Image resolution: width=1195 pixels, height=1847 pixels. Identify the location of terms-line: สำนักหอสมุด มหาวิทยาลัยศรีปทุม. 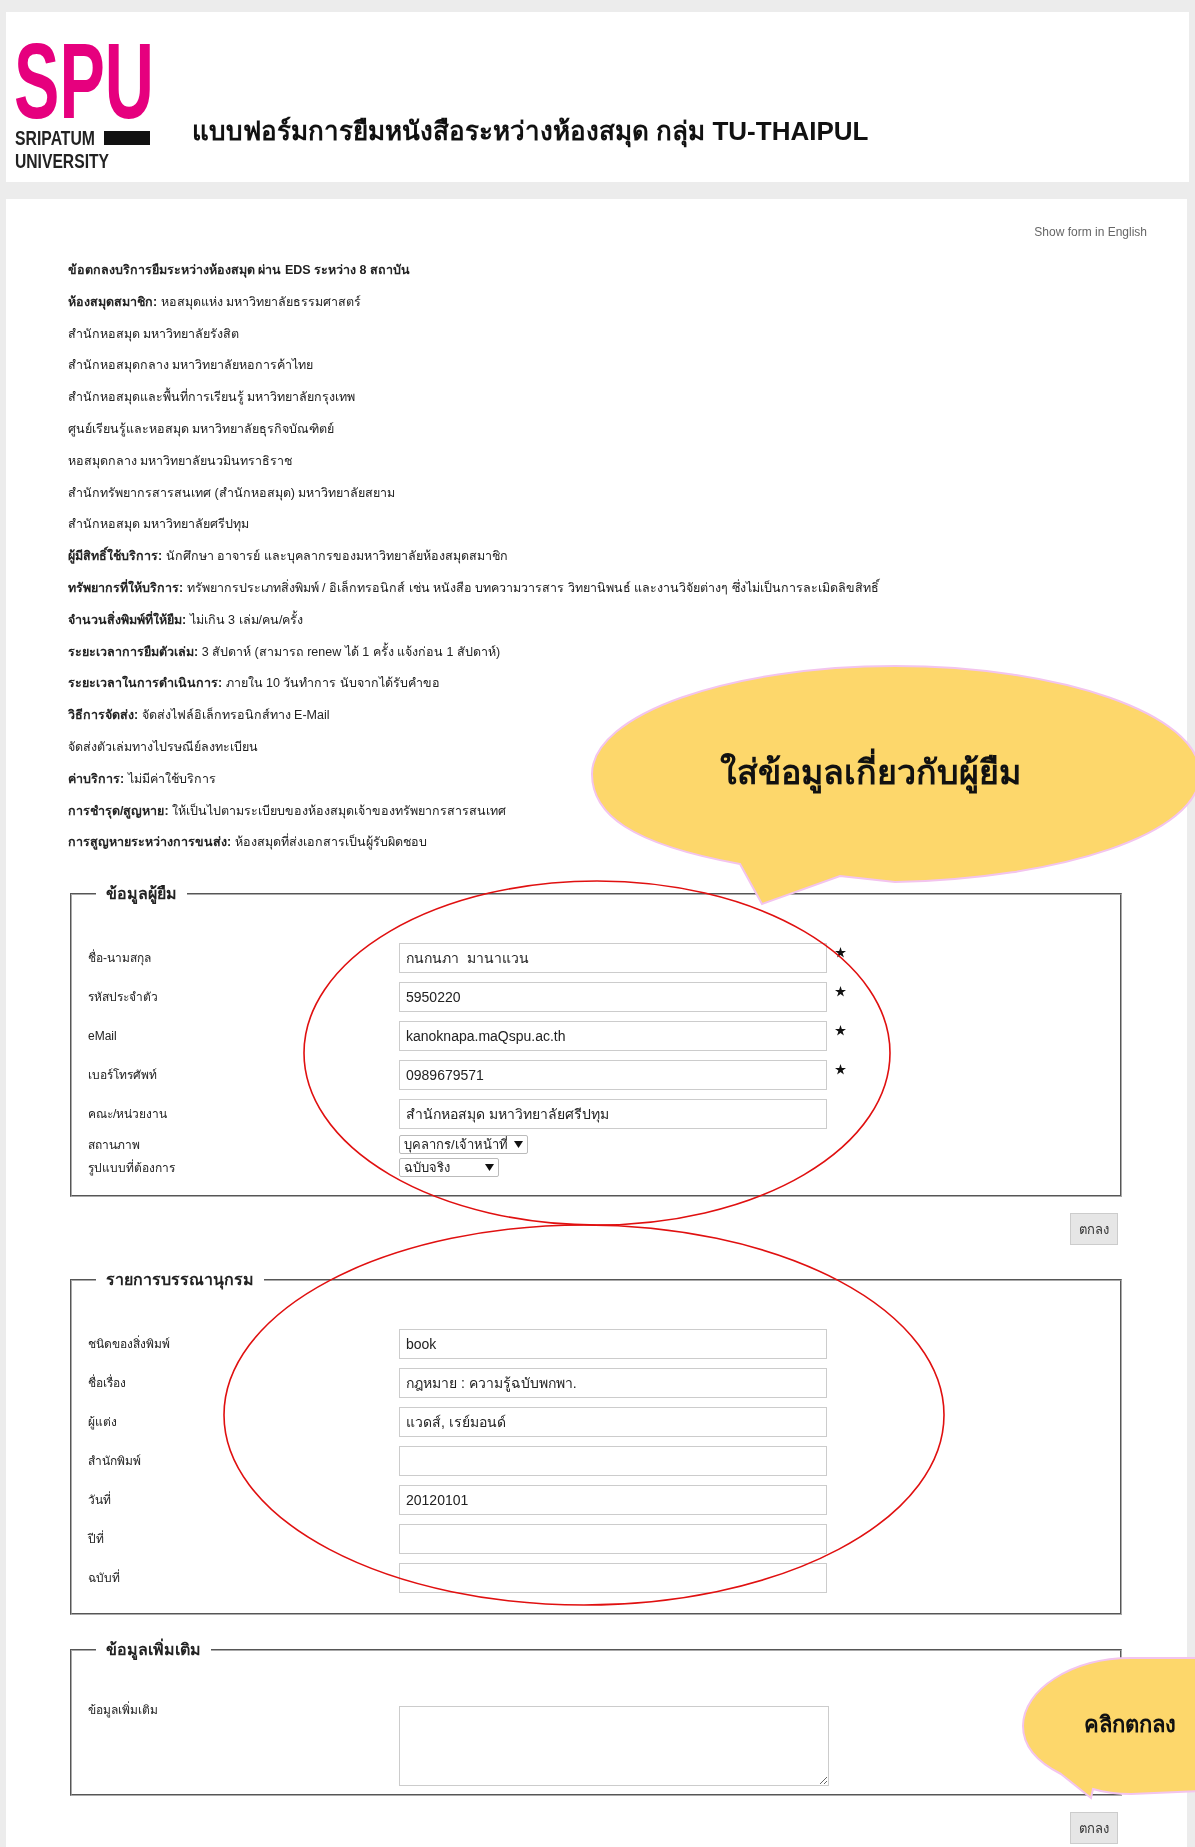
(159, 525).